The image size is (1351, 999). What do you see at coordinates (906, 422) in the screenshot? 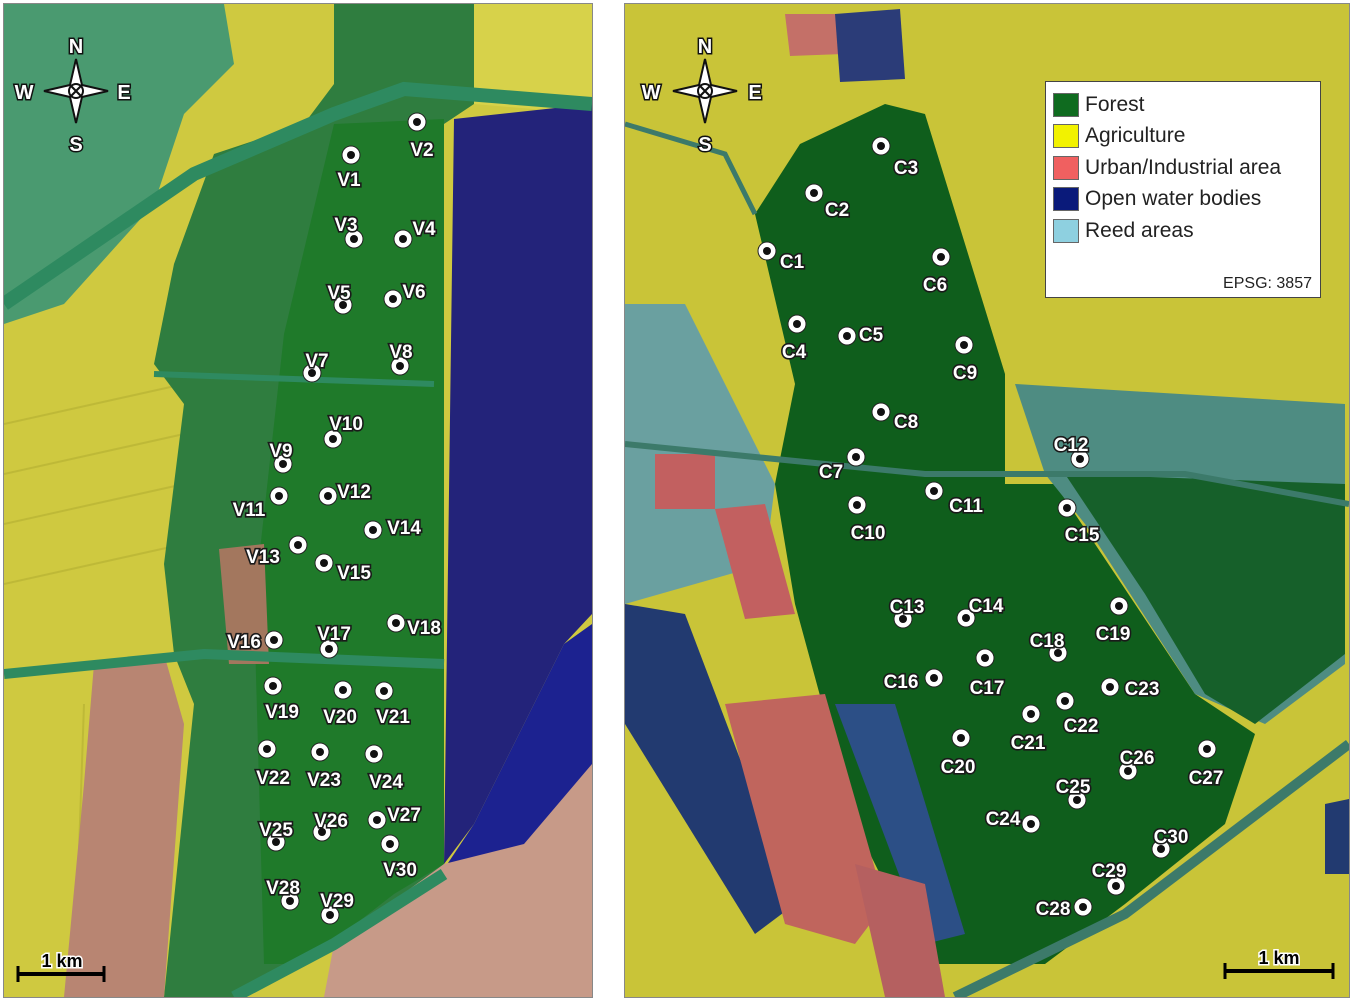
I see `site-c-label: C8` at bounding box center [906, 422].